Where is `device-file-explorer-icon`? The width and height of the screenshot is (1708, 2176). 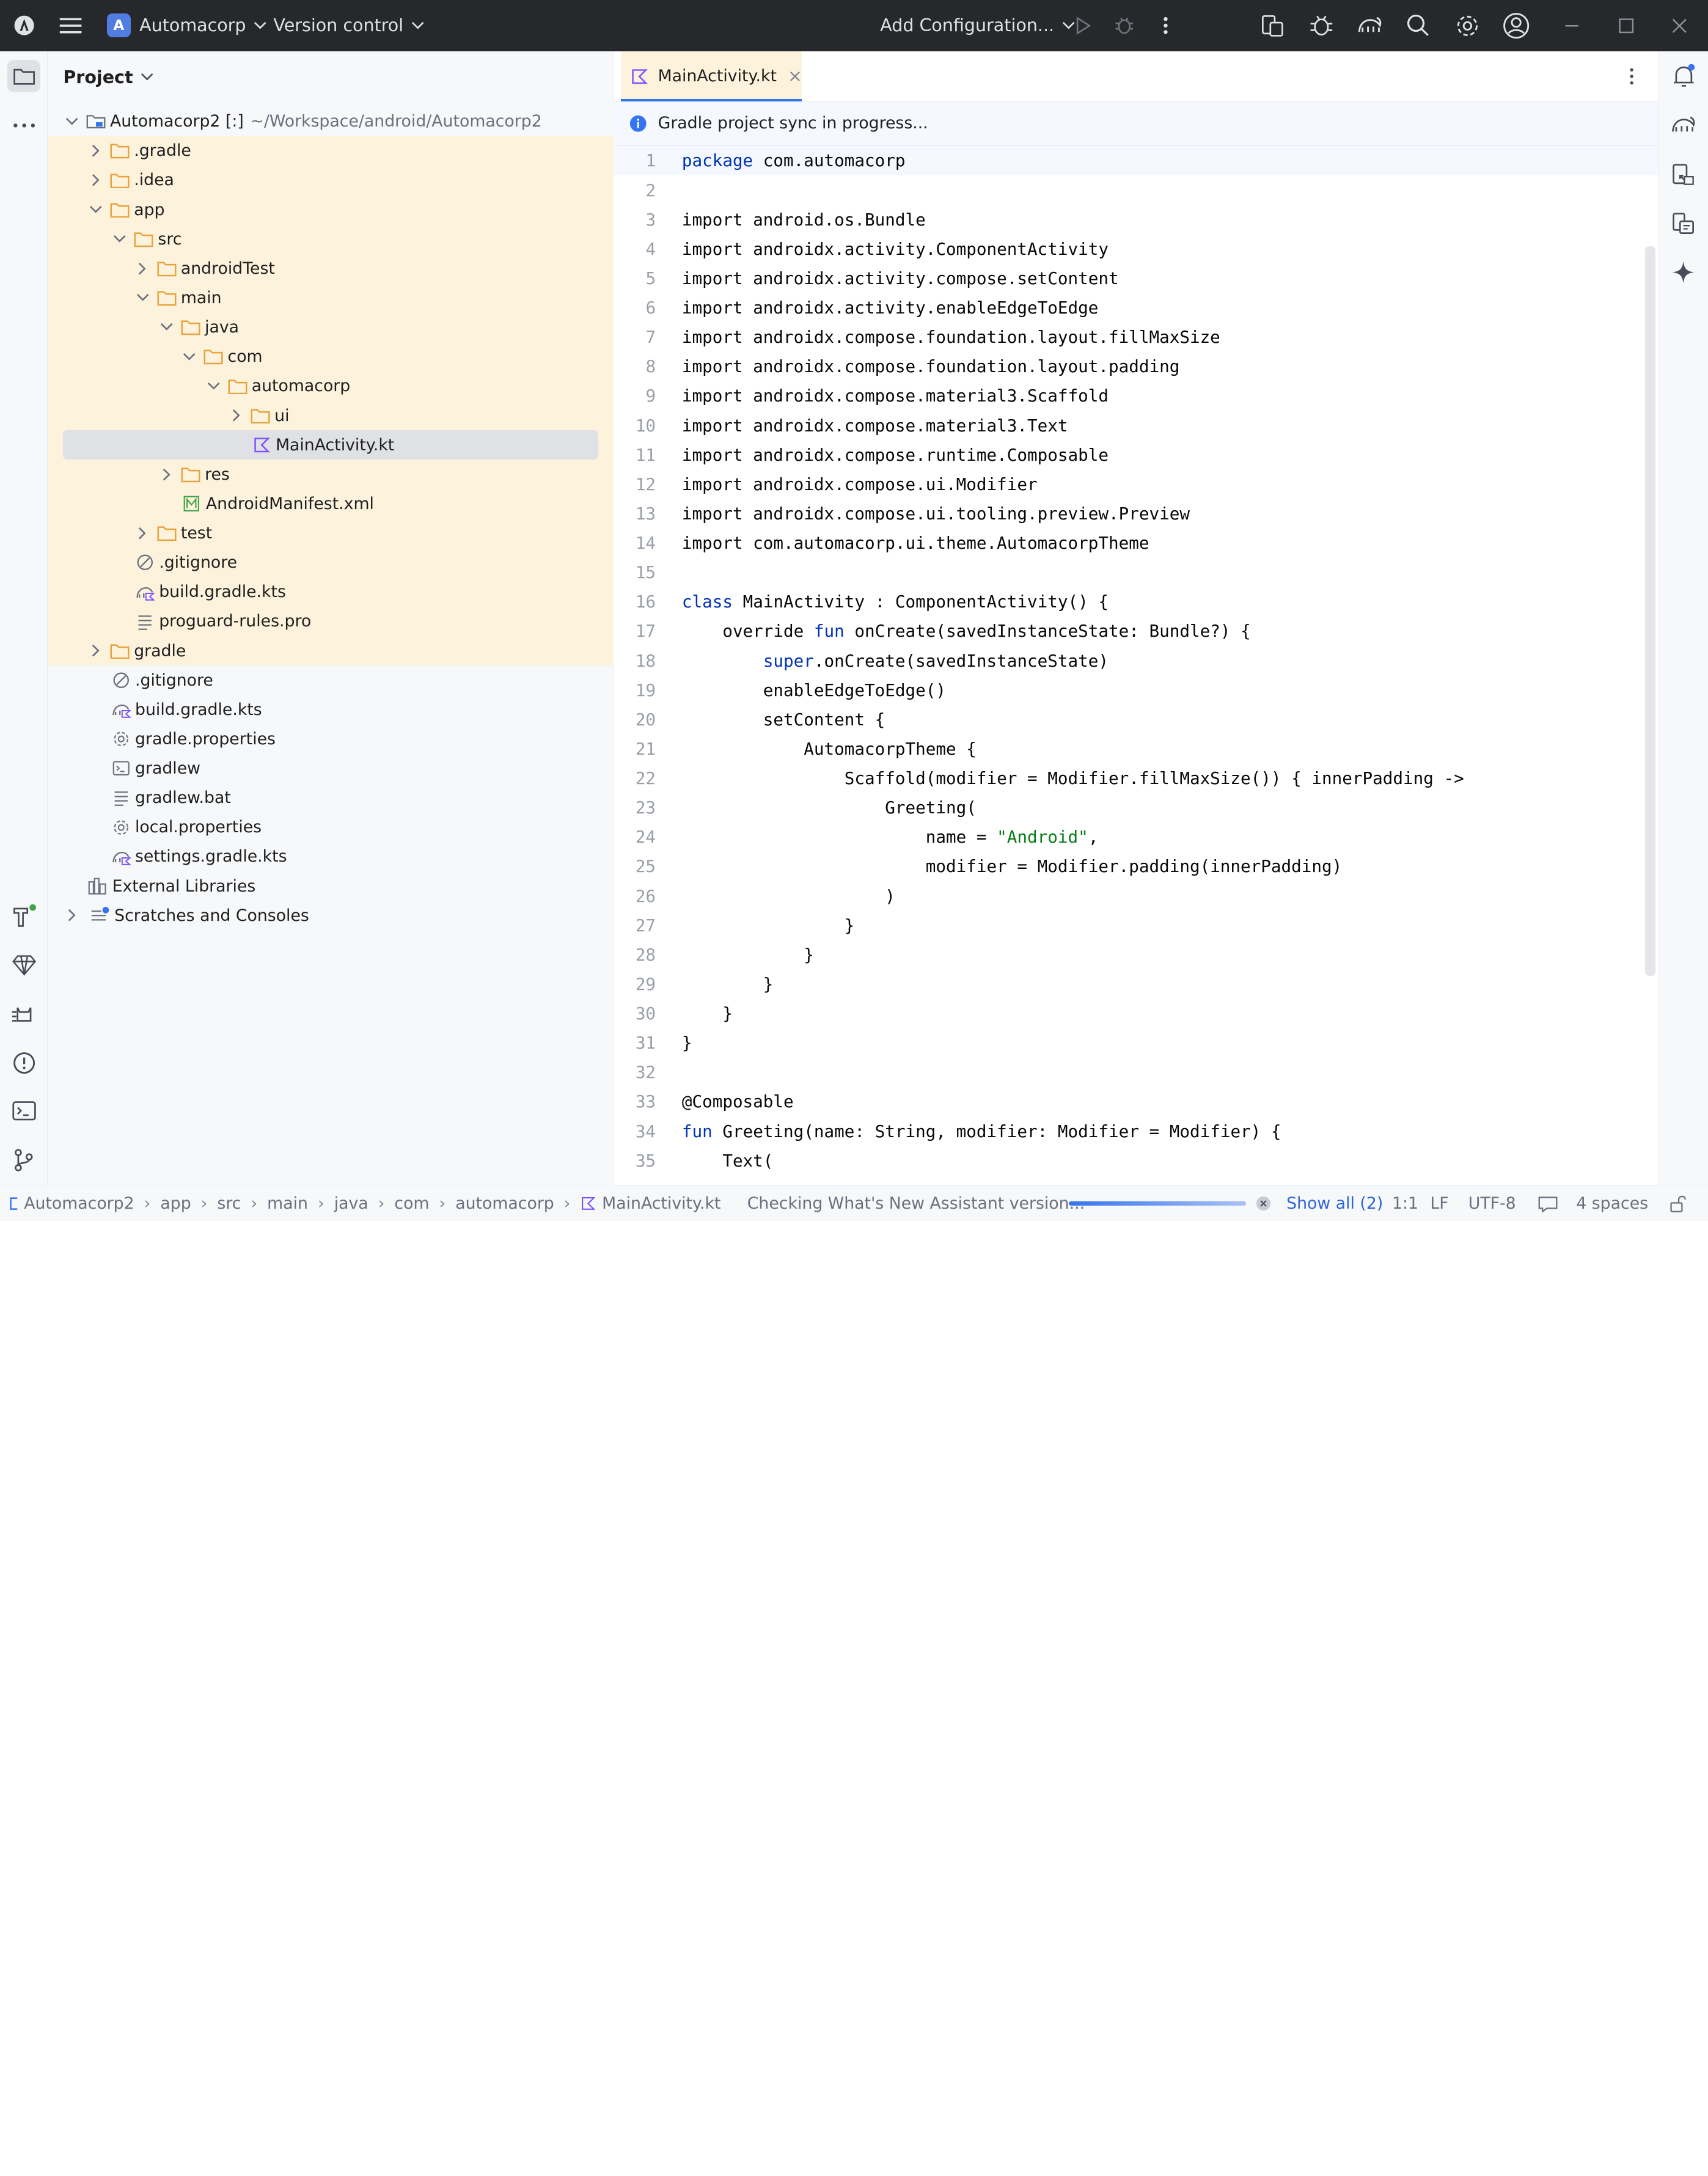 device-file-explorer-icon is located at coordinates (1683, 174).